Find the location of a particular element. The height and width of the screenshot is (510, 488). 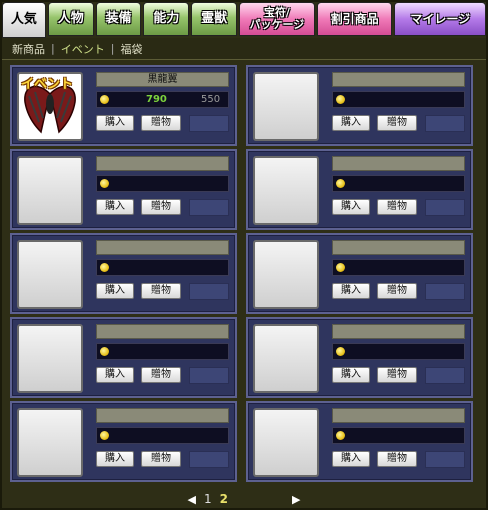

tab-equipment: 装備 is located at coordinates (118, 19).